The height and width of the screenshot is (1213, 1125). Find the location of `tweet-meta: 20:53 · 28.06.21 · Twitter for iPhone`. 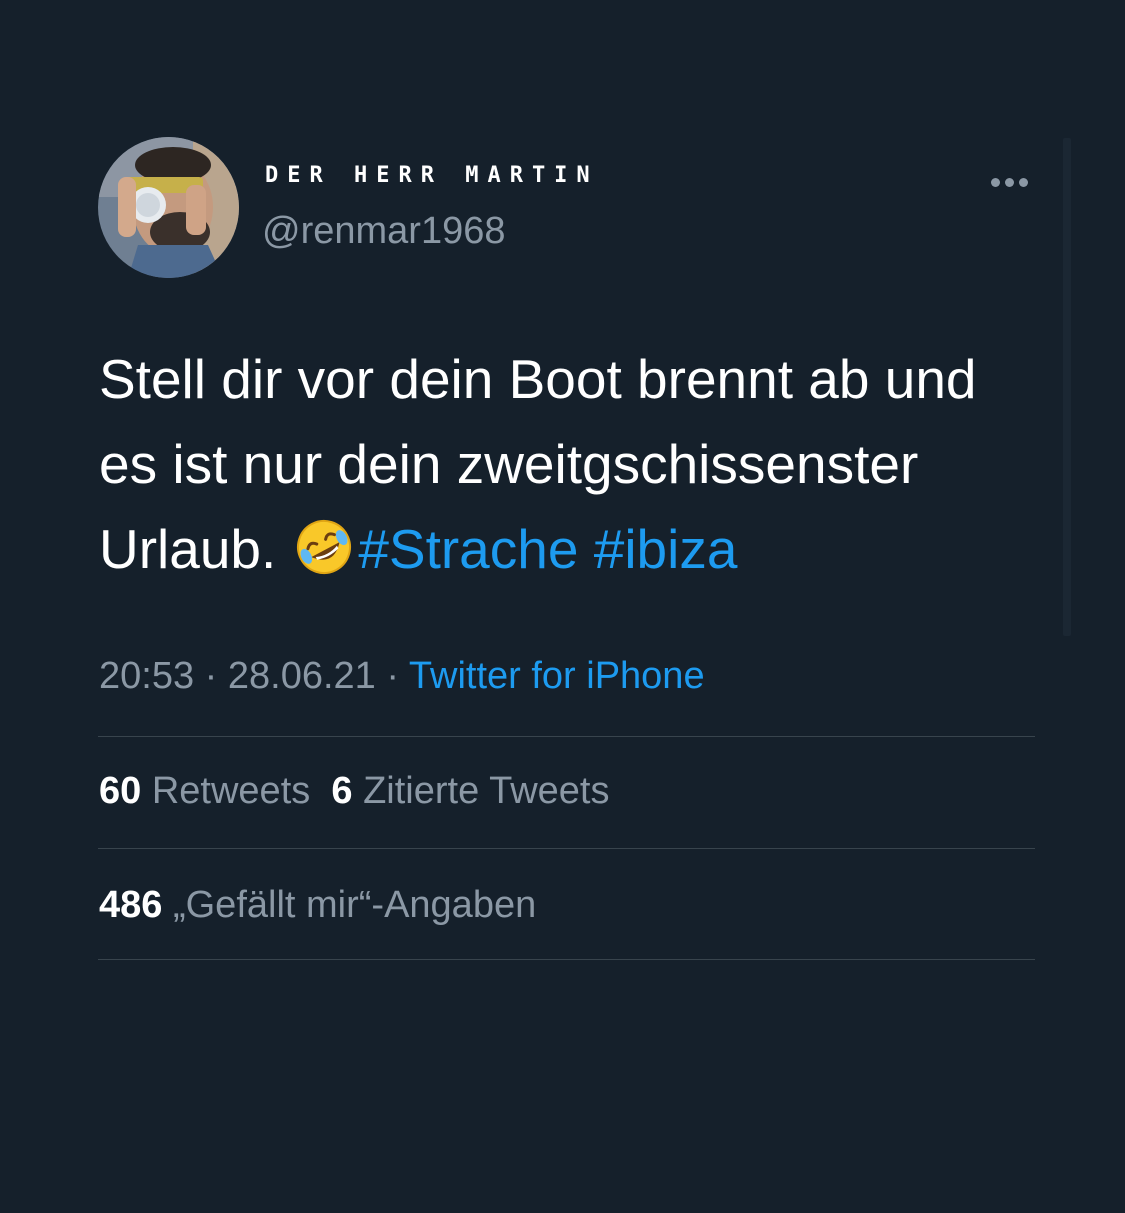

tweet-meta: 20:53 · 28.06.21 · Twitter for iPhone is located at coordinates (402, 676).